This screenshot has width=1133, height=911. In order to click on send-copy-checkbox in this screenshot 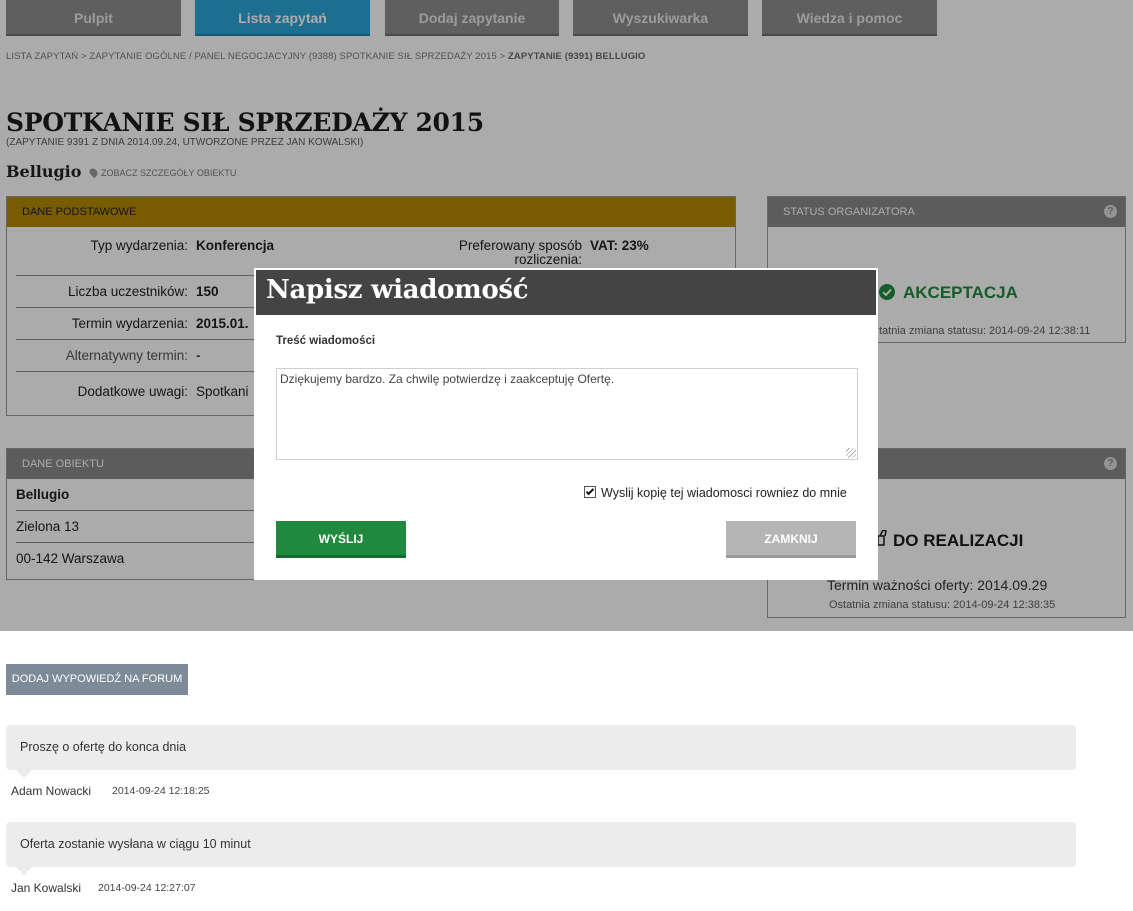, I will do `click(590, 492)`.